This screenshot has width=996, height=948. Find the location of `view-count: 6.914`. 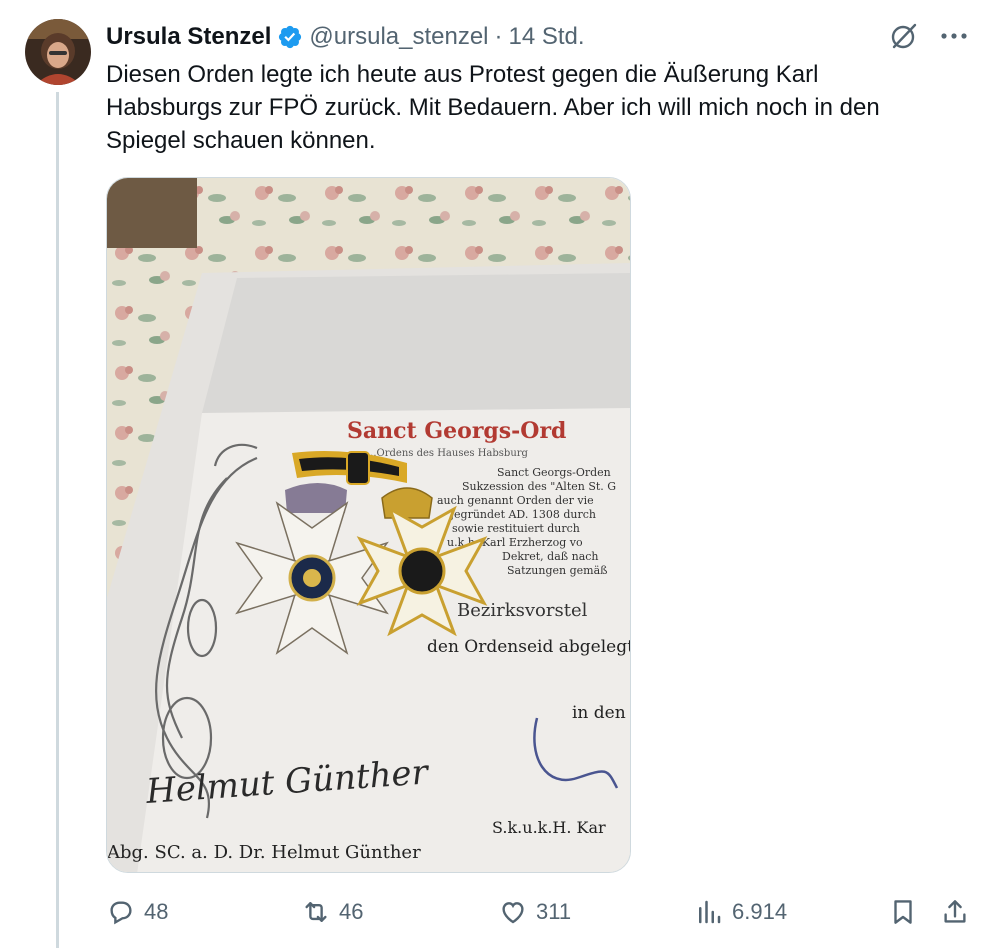

view-count: 6.914 is located at coordinates (760, 911).